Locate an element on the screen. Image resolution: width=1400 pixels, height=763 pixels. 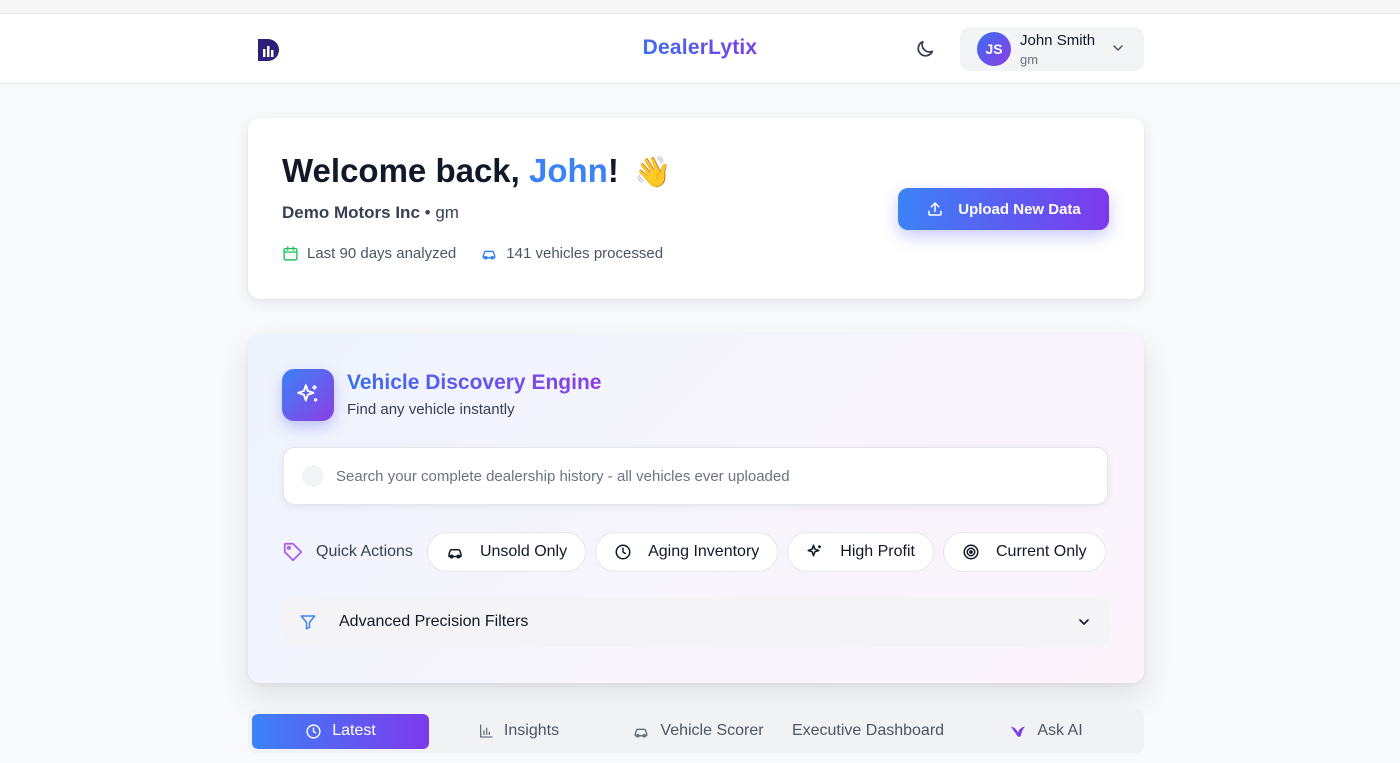
dark-mode-moon-icon is located at coordinates (925, 49).